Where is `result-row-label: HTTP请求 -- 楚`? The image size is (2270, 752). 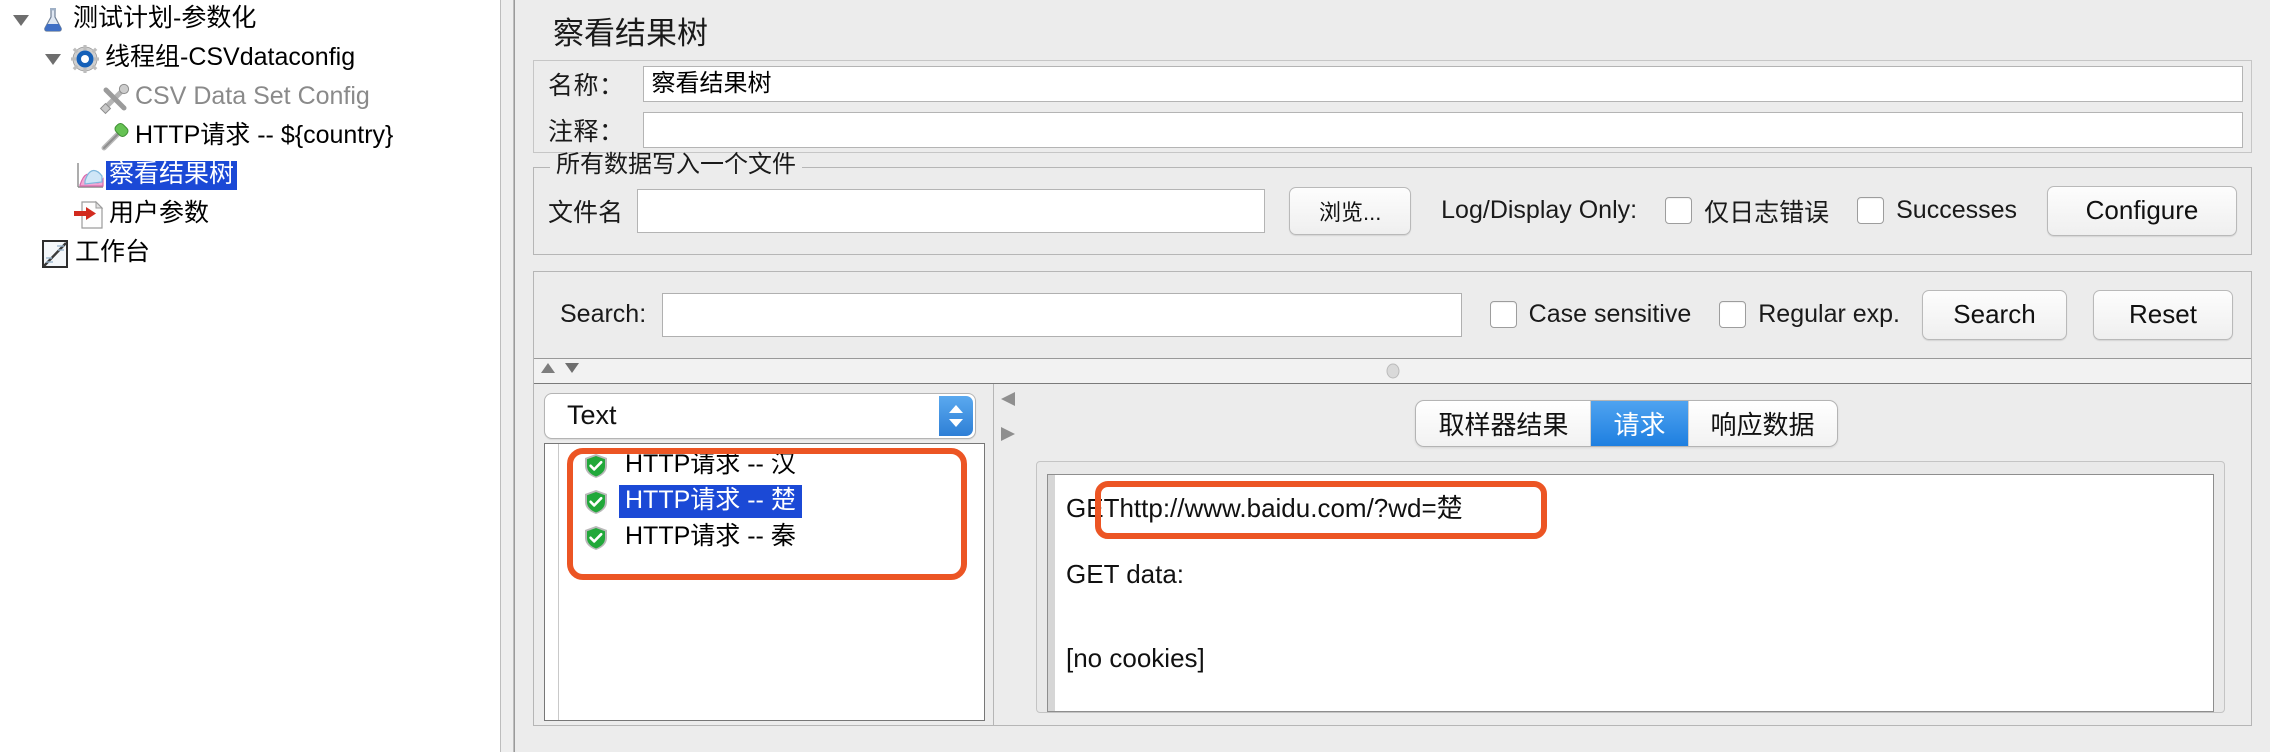 result-row-label: HTTP请求 -- 楚 is located at coordinates (710, 502).